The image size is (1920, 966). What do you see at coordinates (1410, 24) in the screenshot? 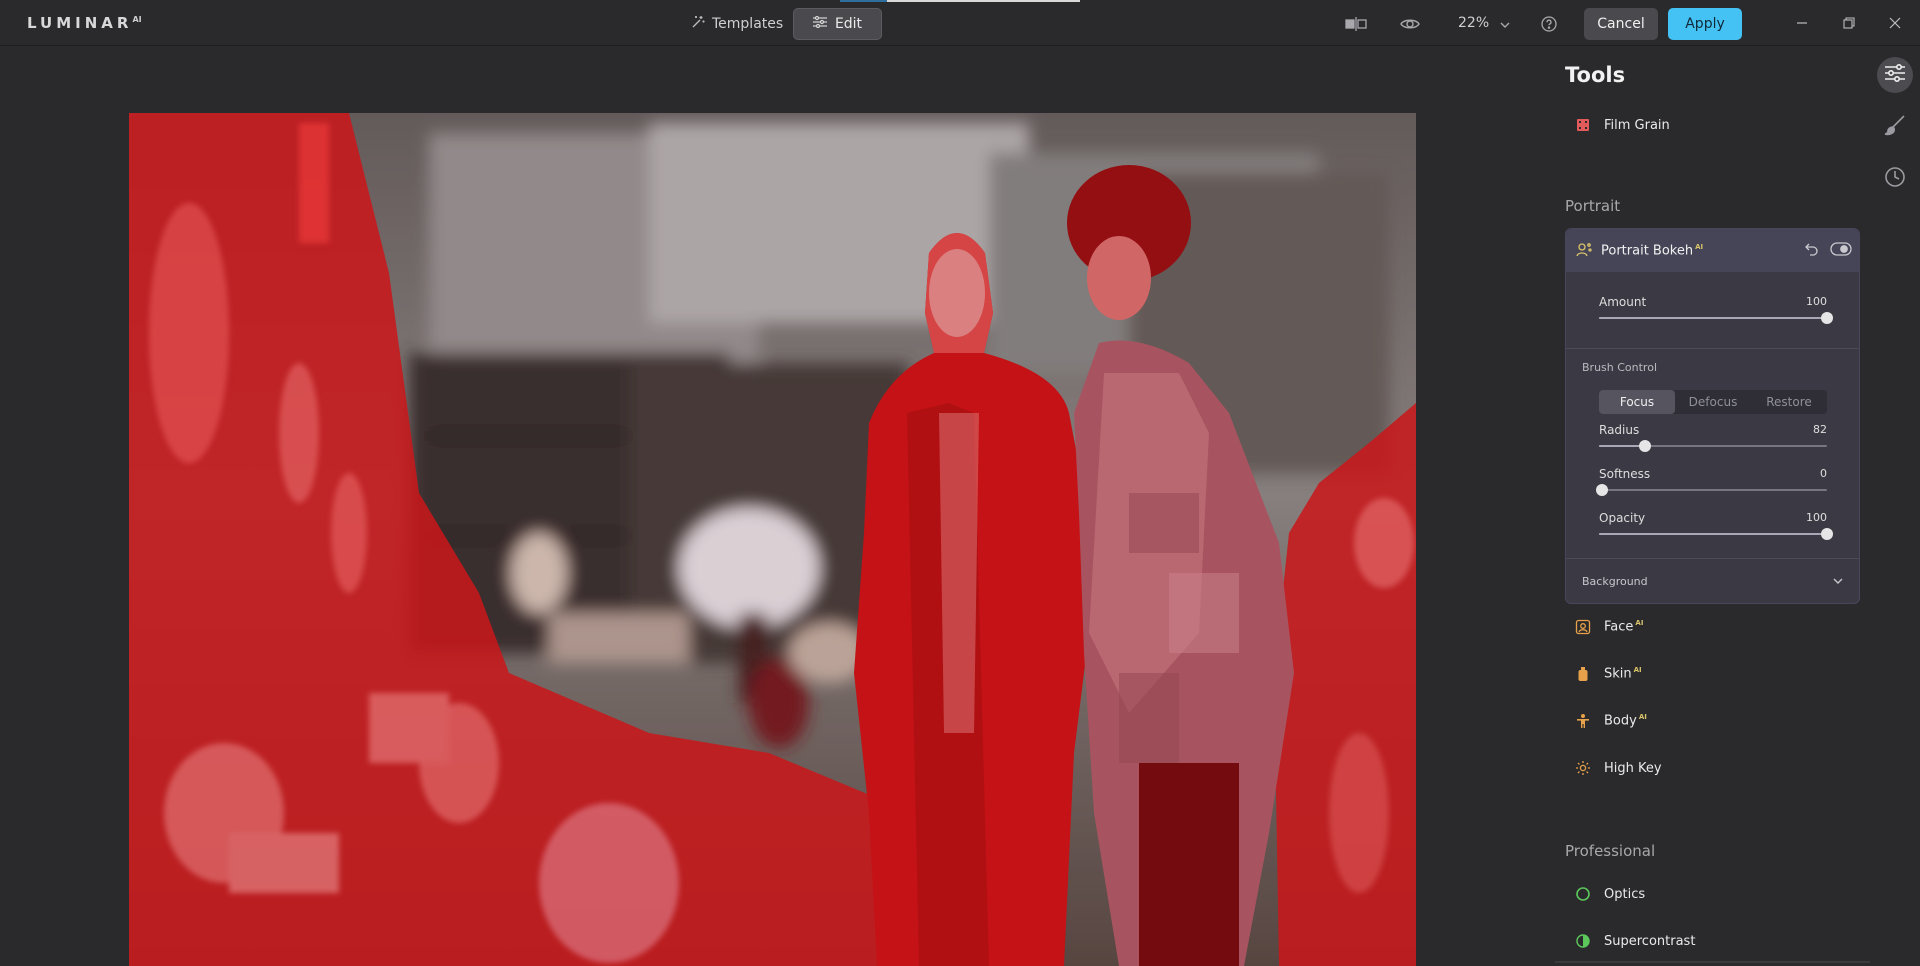
I see `eye-icon` at bounding box center [1410, 24].